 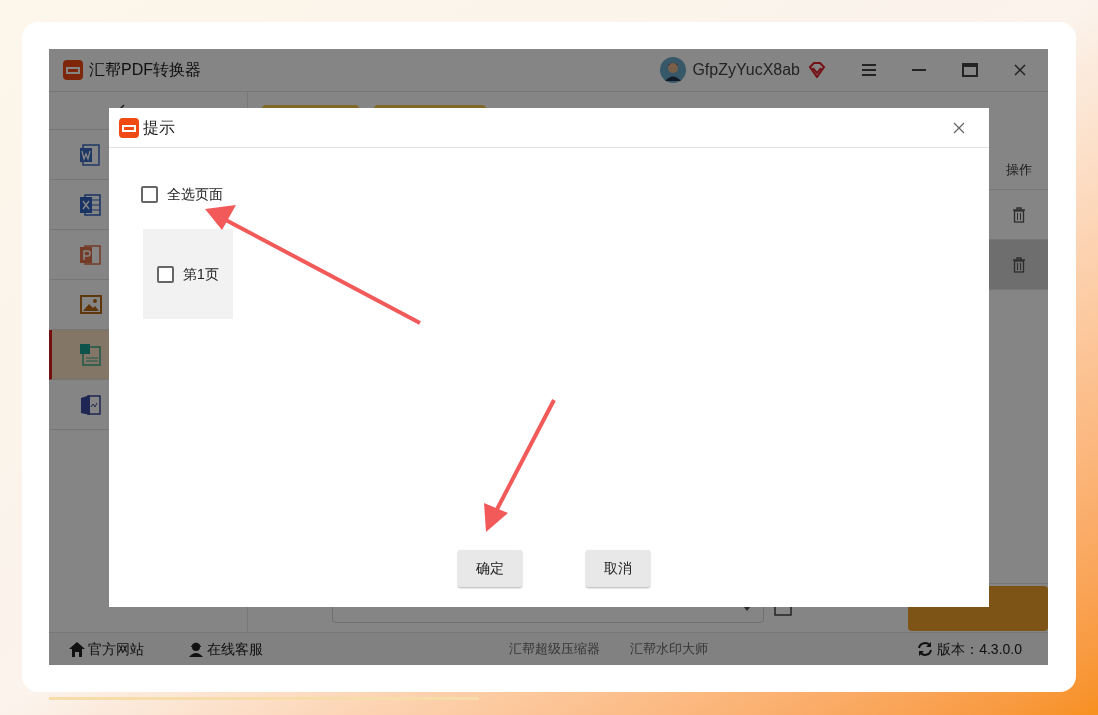 What do you see at coordinates (817, 70) in the screenshot?
I see `vip-diamond-icon` at bounding box center [817, 70].